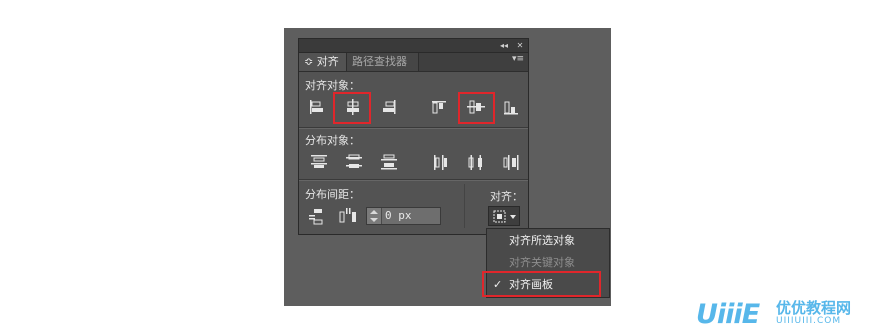  Describe the element at coordinates (332, 140) in the screenshot. I see `distribute-objects-label: 分布对象：` at that location.